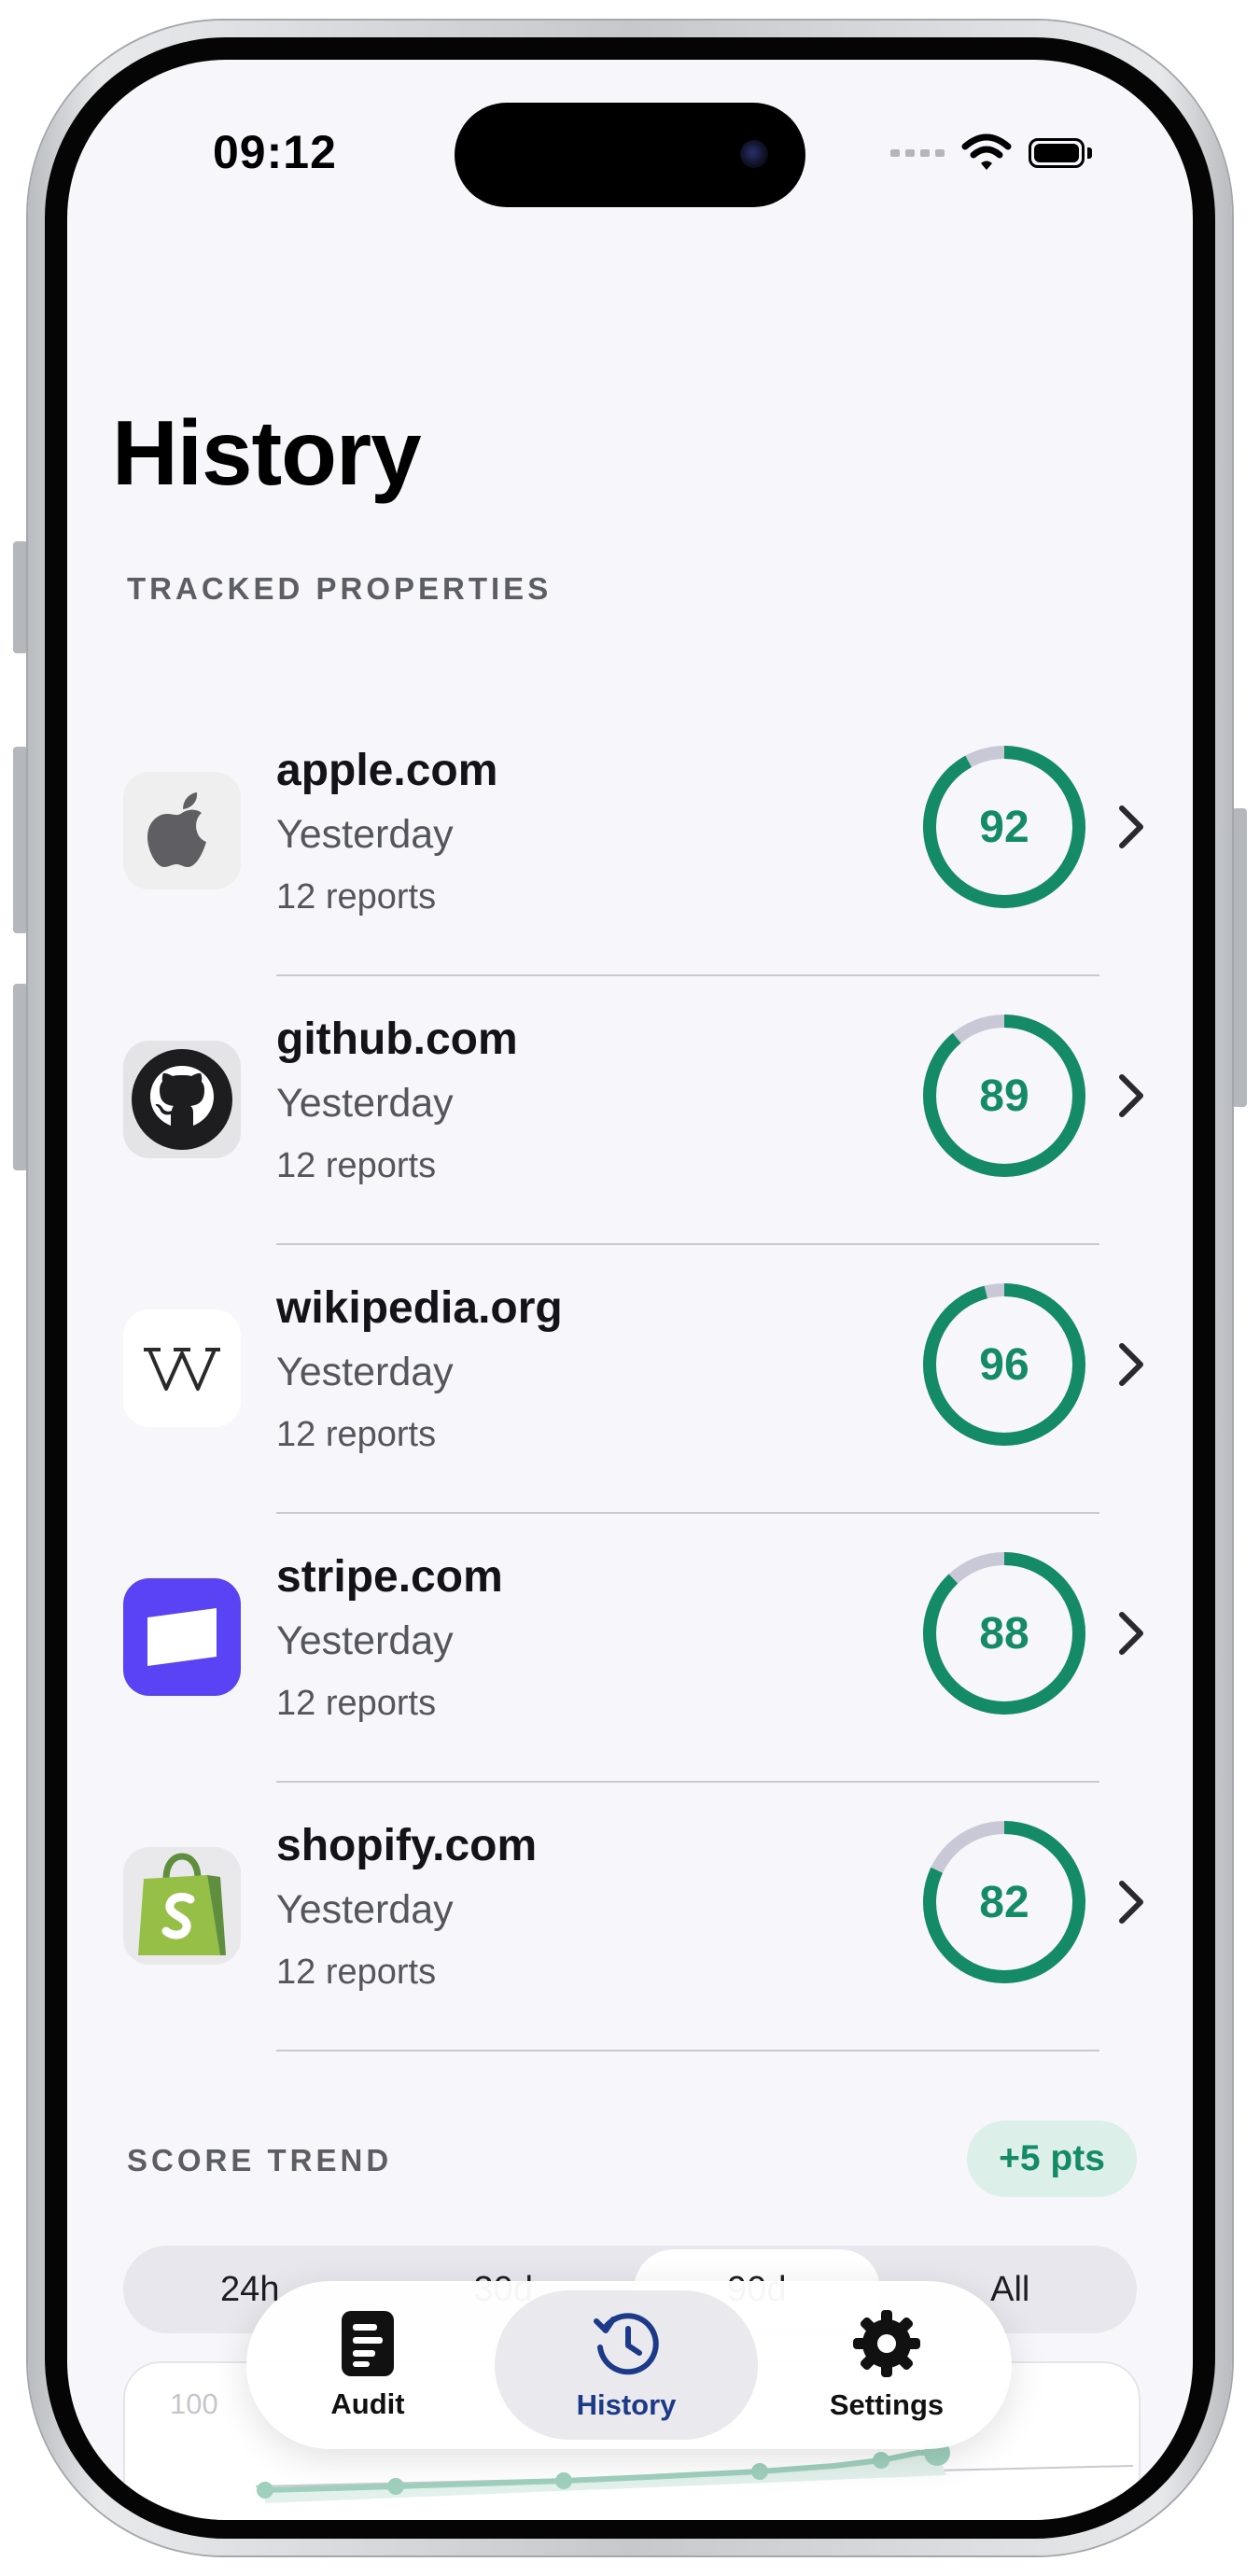 This screenshot has width=1260, height=2576. Describe the element at coordinates (626, 2404) in the screenshot. I see `tab-label: History` at that location.